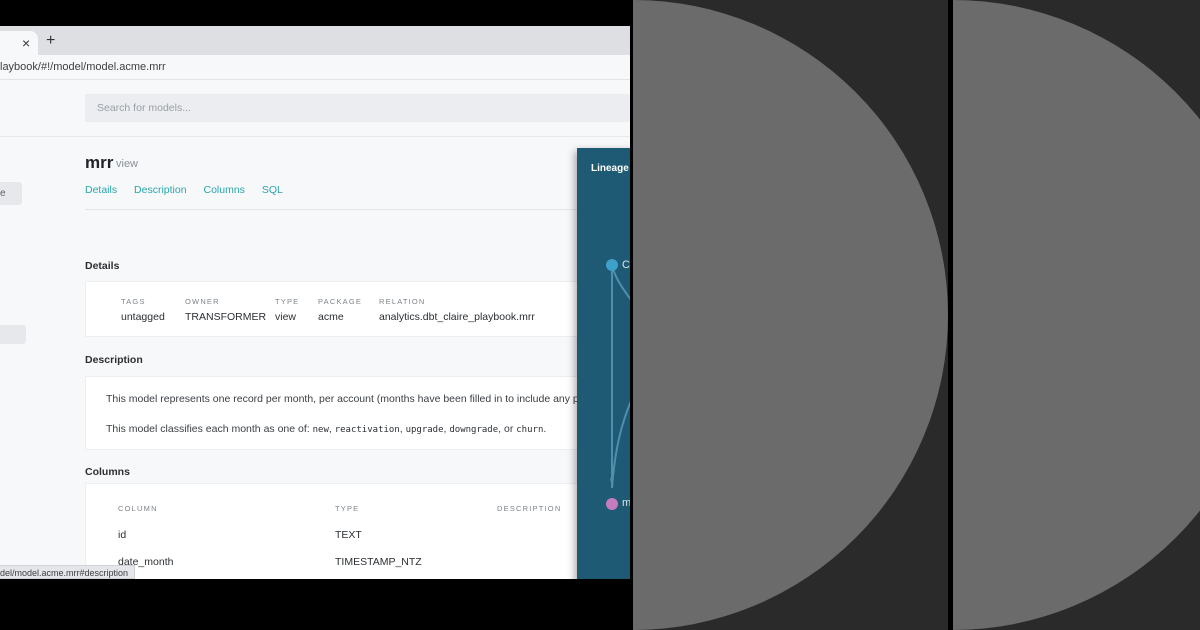 The width and height of the screenshot is (1200, 630). Describe the element at coordinates (127, 164) in the screenshot. I see `materialization-label: view` at that location.